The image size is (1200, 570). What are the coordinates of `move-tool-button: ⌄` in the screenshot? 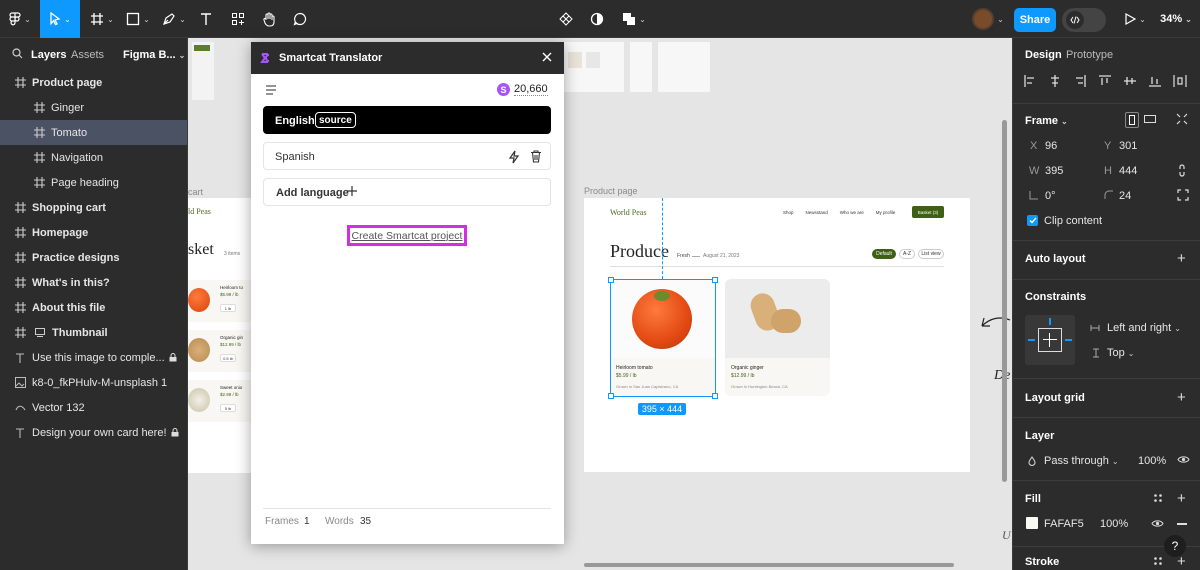 It's located at (60, 19).